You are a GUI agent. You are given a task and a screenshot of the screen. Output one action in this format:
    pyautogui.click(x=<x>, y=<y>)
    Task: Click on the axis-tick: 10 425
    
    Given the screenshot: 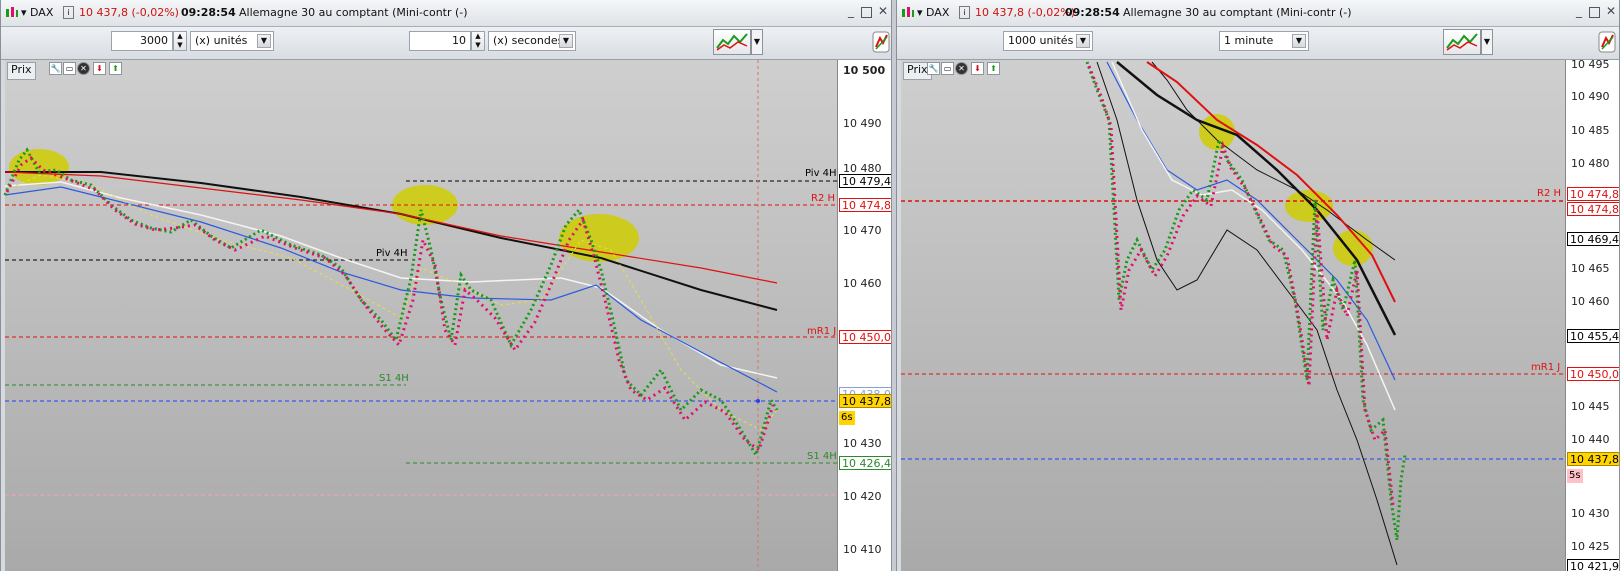 What is the action you would take?
    pyautogui.click(x=1590, y=546)
    